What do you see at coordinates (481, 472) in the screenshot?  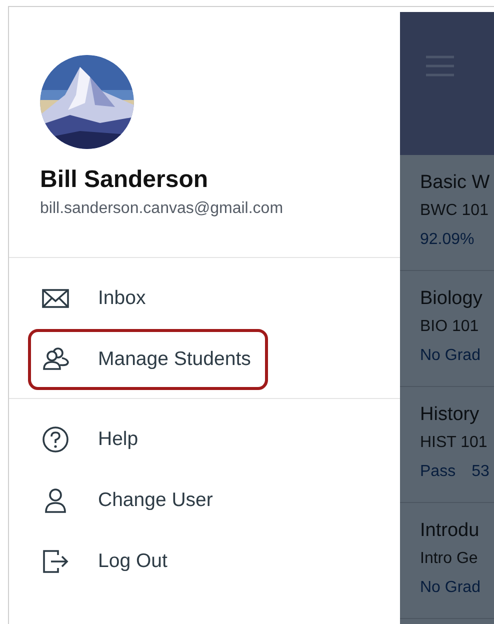 I see `course-grade: 53` at bounding box center [481, 472].